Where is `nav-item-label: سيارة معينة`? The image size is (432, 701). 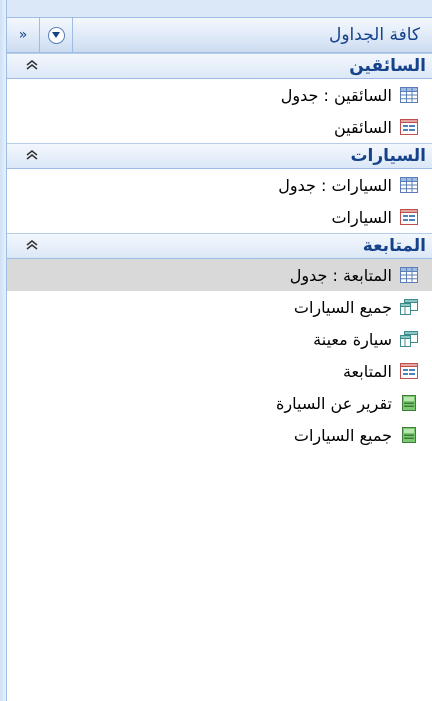 nav-item-label: سيارة معينة is located at coordinates (352, 339).